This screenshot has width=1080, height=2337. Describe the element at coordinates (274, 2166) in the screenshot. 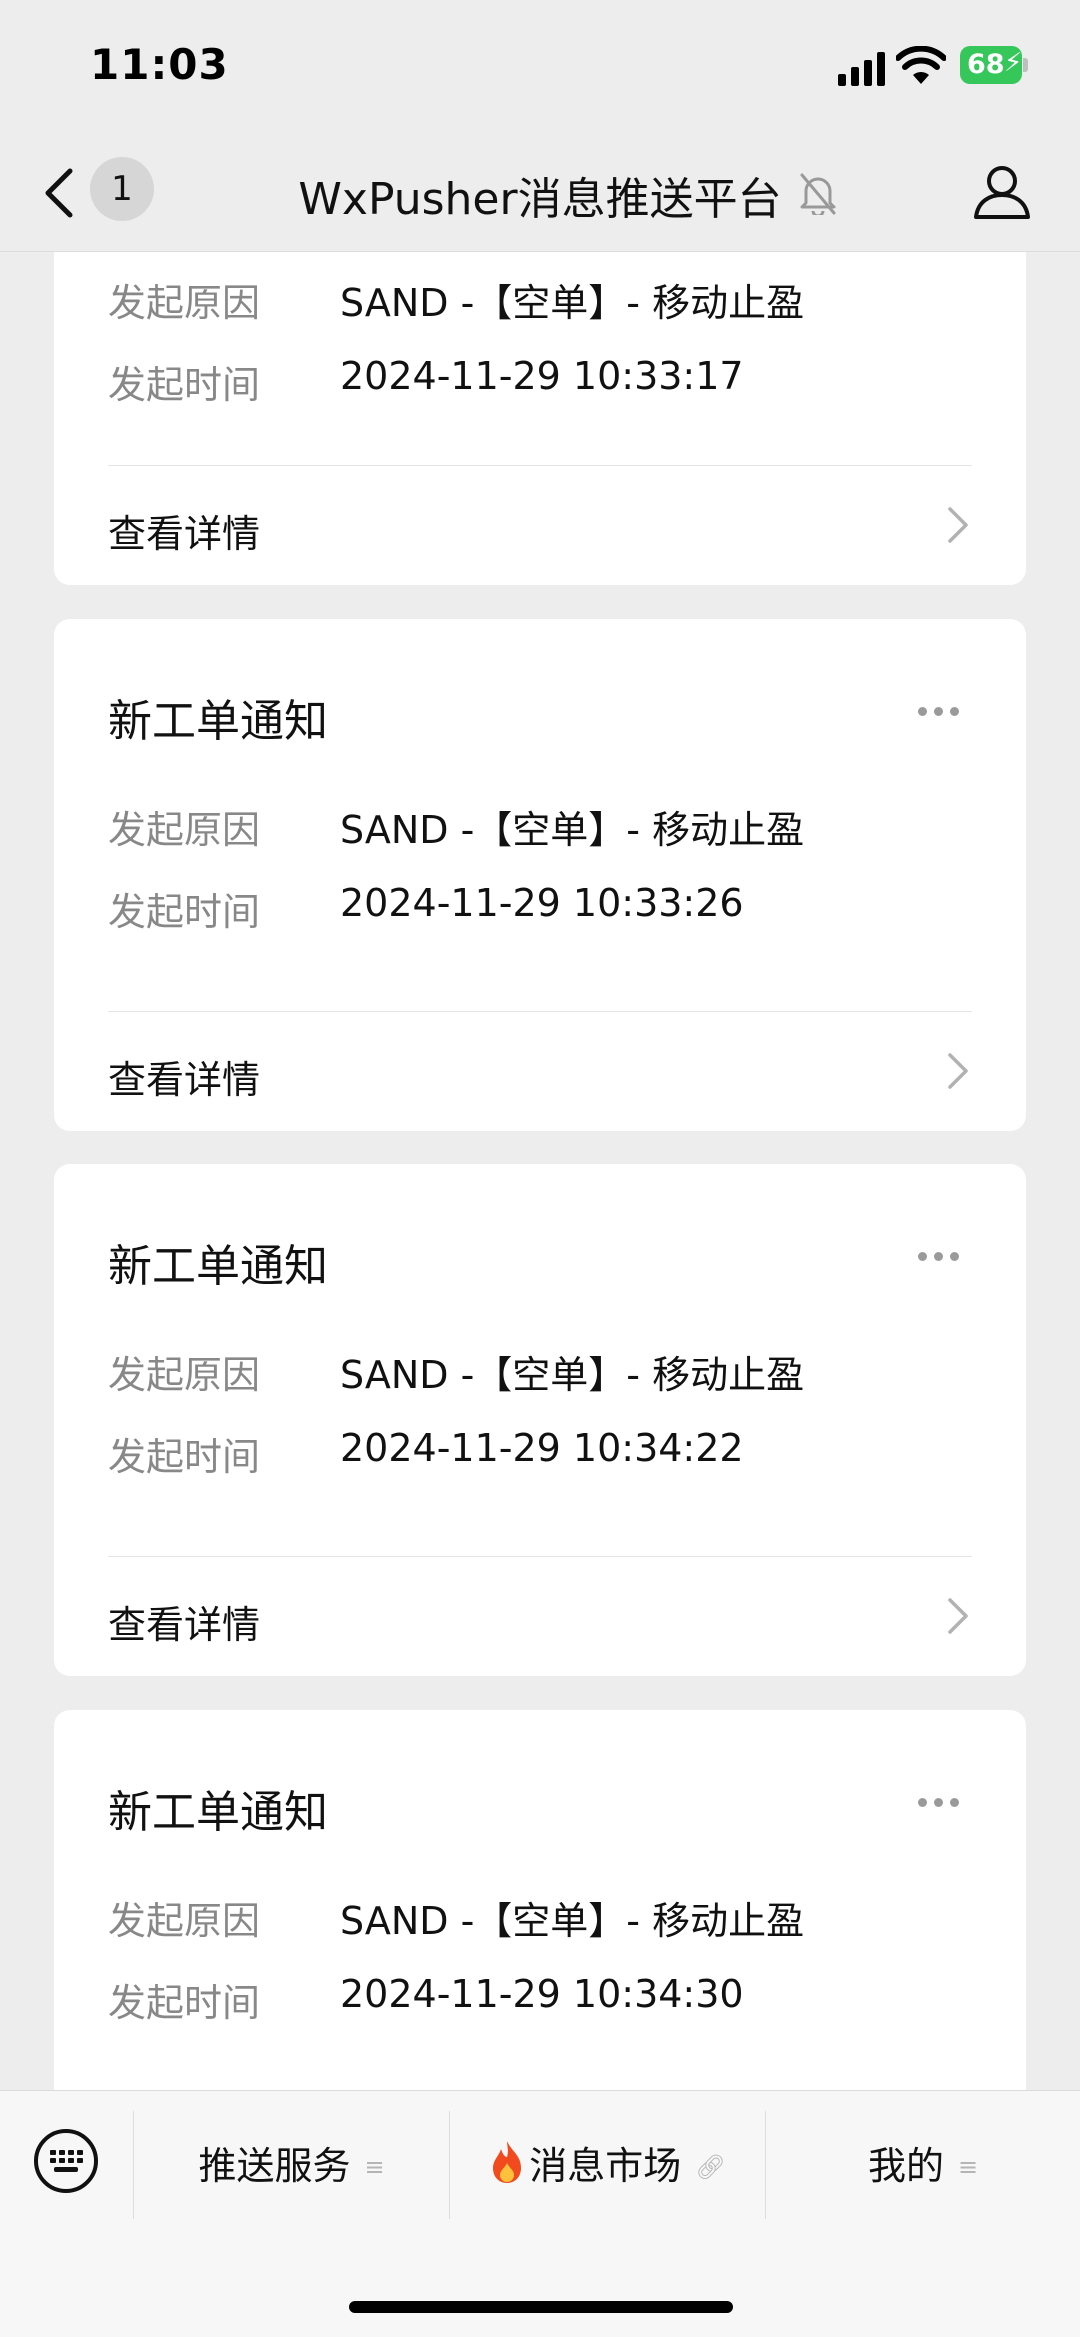

I see `menu-item-label: 推送服务` at that location.